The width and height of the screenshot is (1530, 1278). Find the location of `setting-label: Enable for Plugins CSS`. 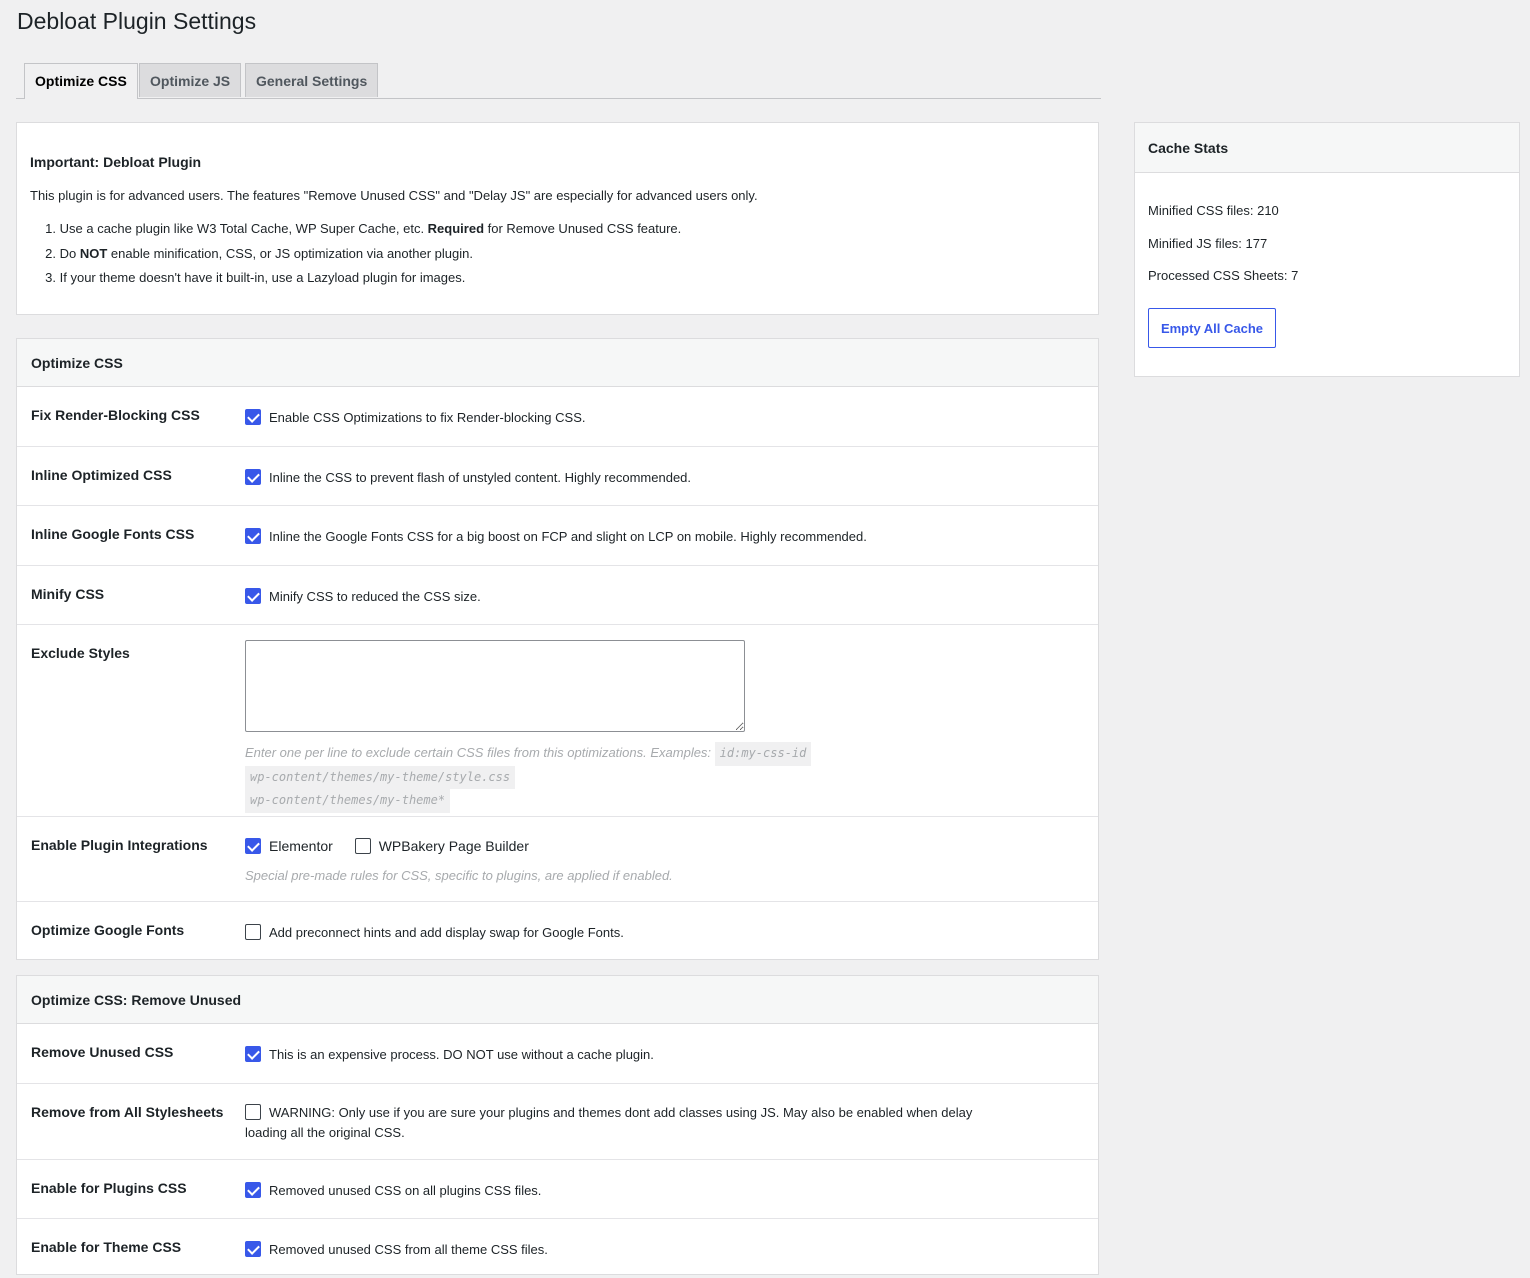

setting-label: Enable for Plugins CSS is located at coordinates (109, 1188).